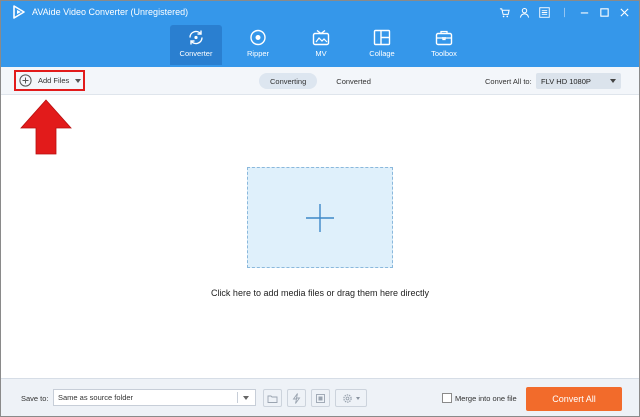  I want to click on status-segmented-control: Converting Converted, so click(320, 81).